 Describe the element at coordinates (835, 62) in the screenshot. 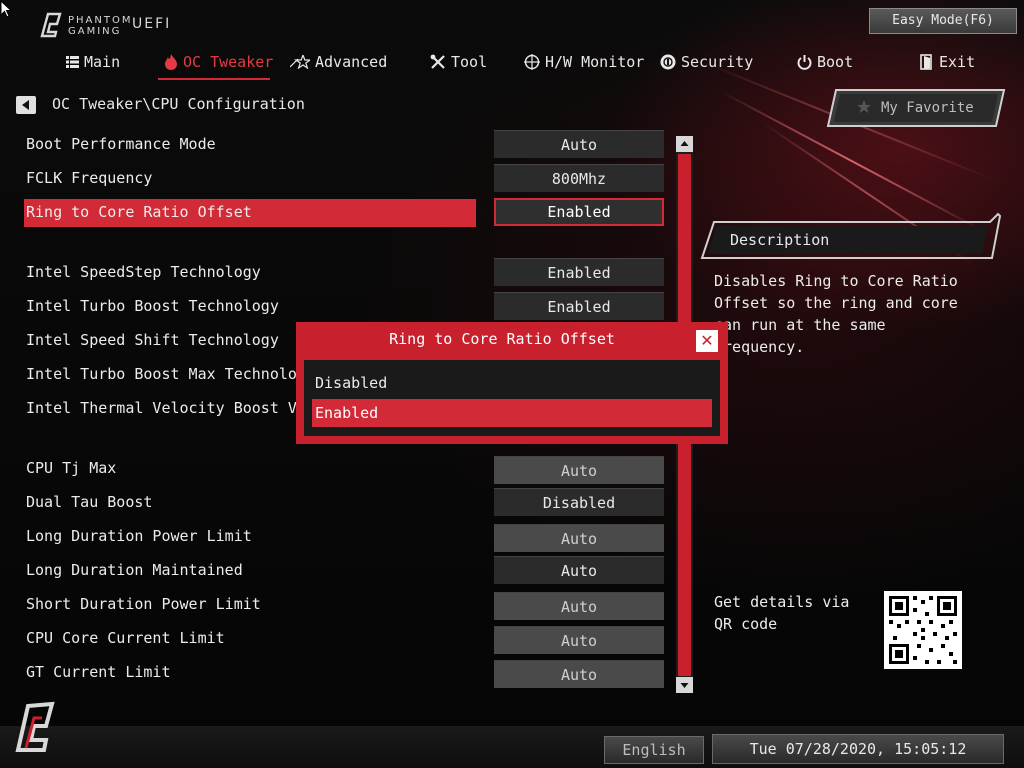

I see `tab-label: Boot` at that location.